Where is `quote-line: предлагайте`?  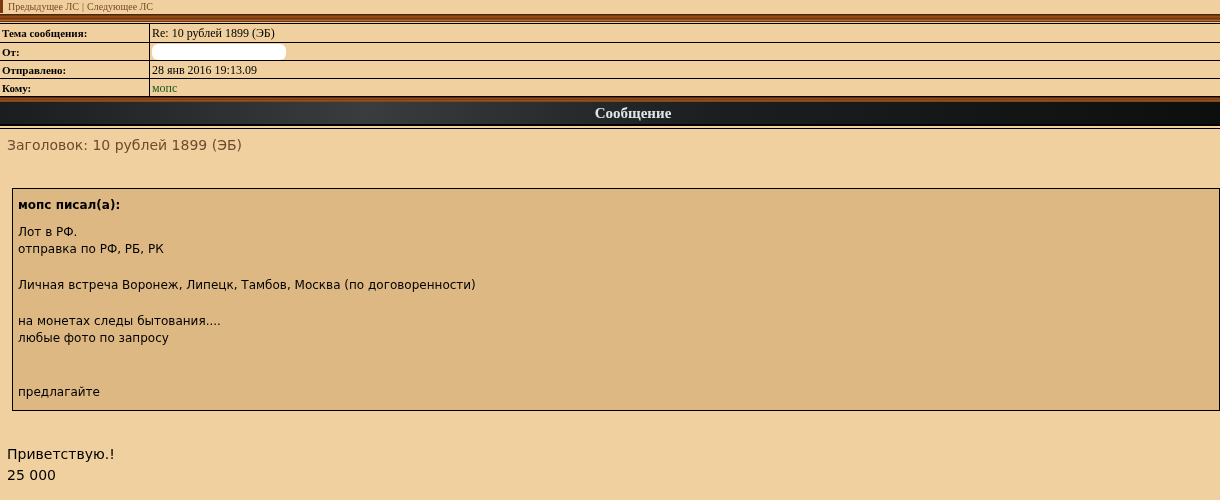 quote-line: предлагайте is located at coordinates (59, 392).